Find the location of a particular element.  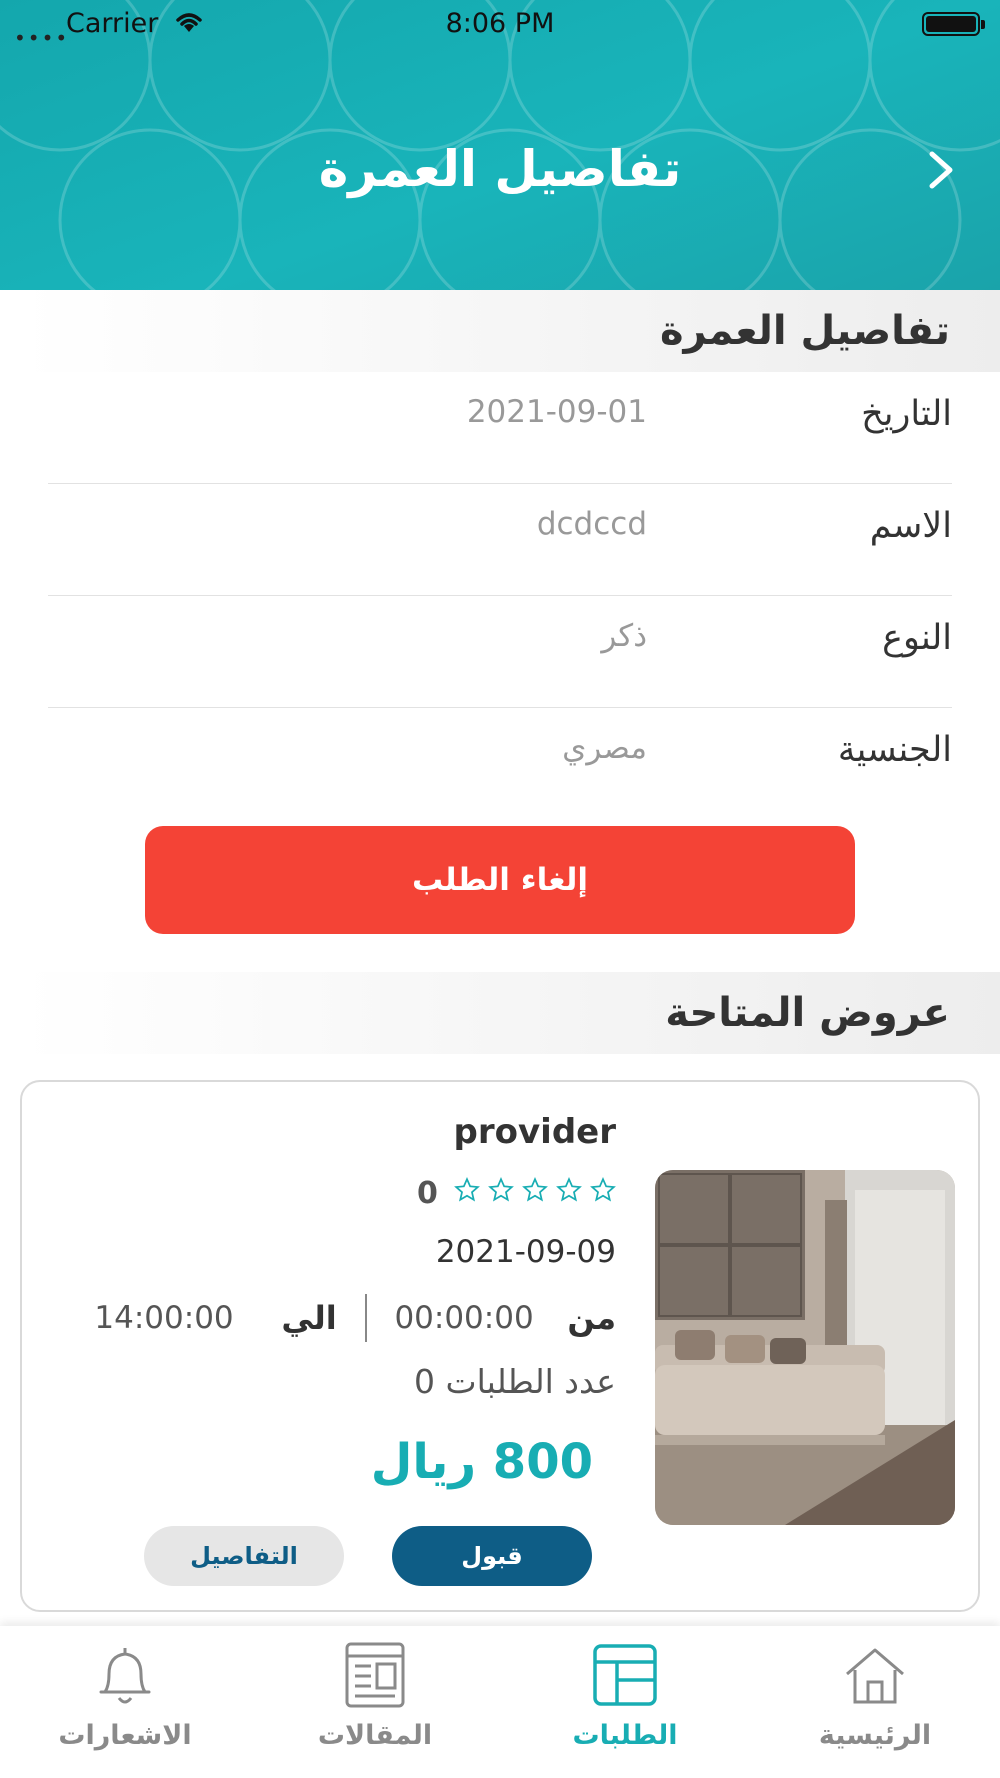

bell-icon is located at coordinates (125, 1676).